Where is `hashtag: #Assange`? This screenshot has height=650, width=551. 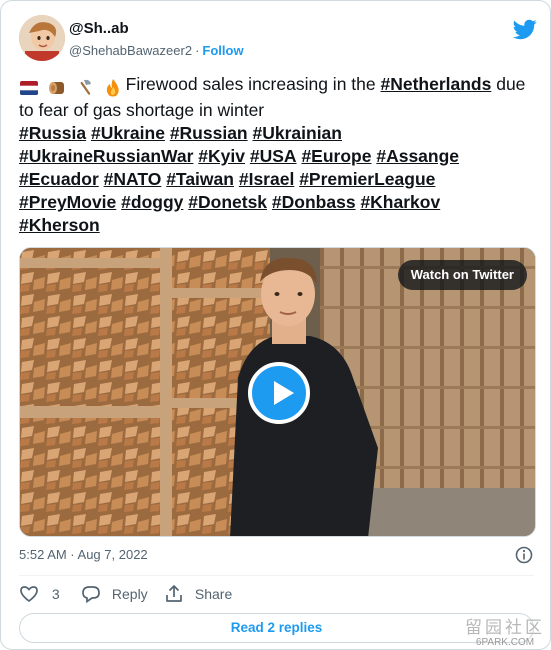 hashtag: #Assange is located at coordinates (417, 156).